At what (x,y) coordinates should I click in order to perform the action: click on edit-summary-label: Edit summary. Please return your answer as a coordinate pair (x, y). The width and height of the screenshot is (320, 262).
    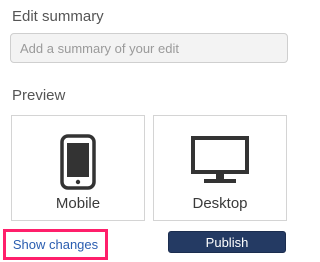
    Looking at the image, I should click on (58, 16).